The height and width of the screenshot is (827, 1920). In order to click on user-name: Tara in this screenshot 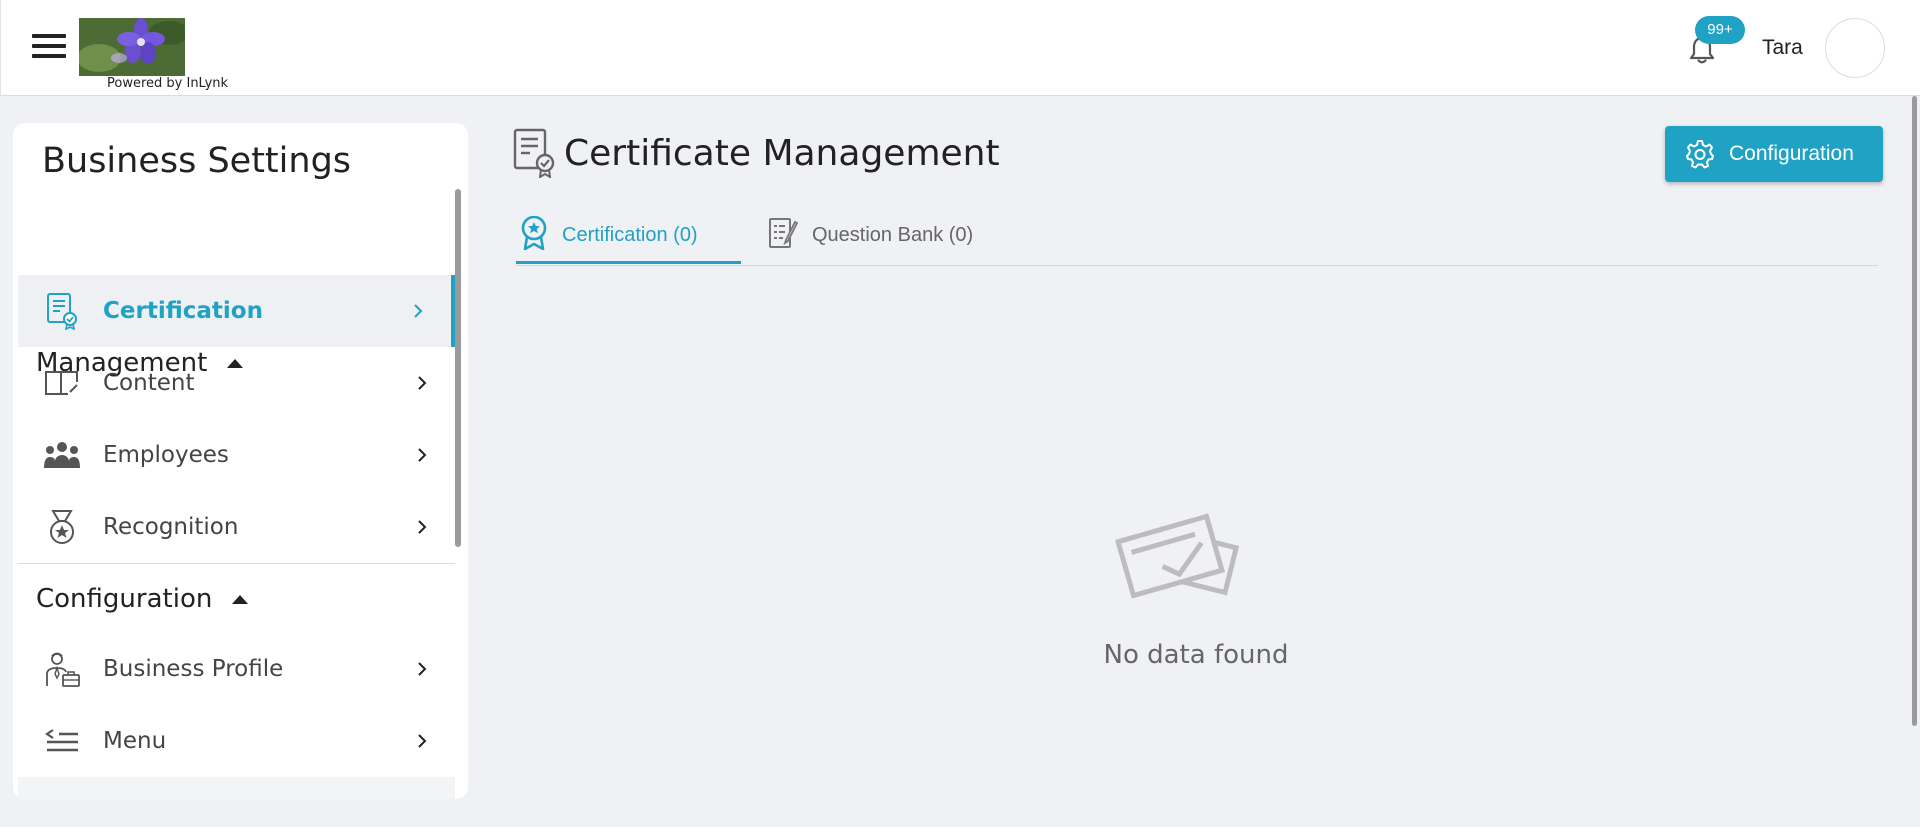, I will do `click(1782, 48)`.